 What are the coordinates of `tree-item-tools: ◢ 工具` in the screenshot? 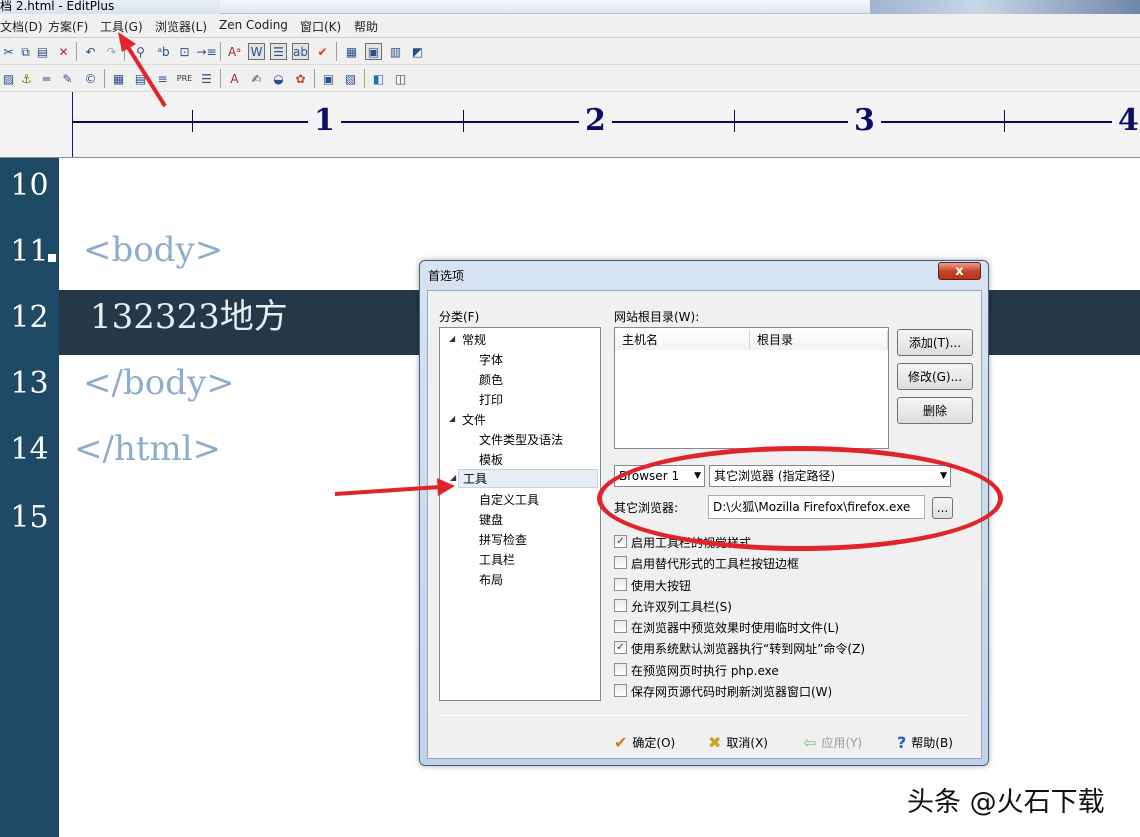 It's located at (524, 478).